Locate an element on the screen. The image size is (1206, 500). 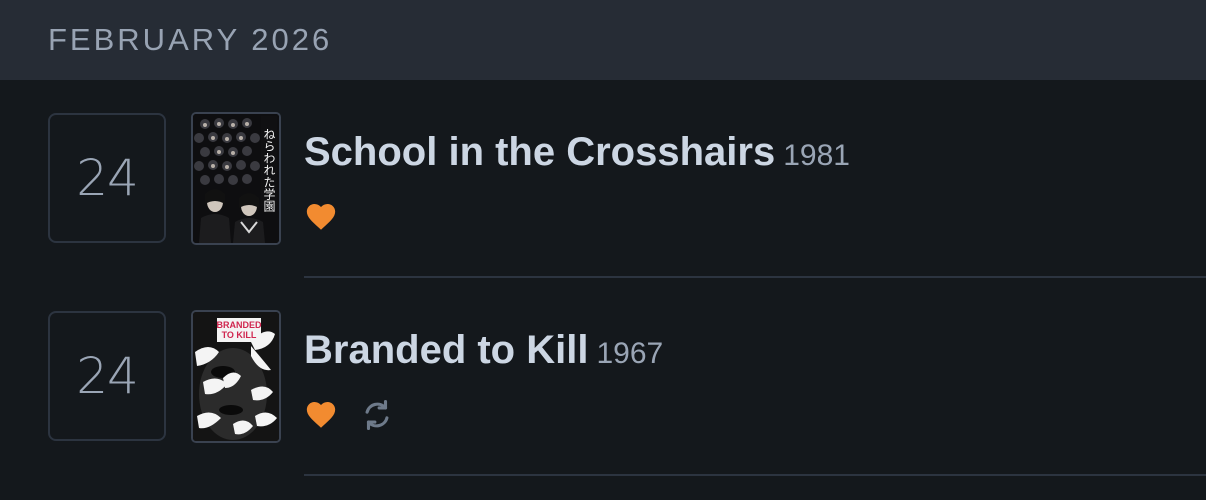
poster-art-school: ねらわれた学園 is located at coordinates (236, 178).